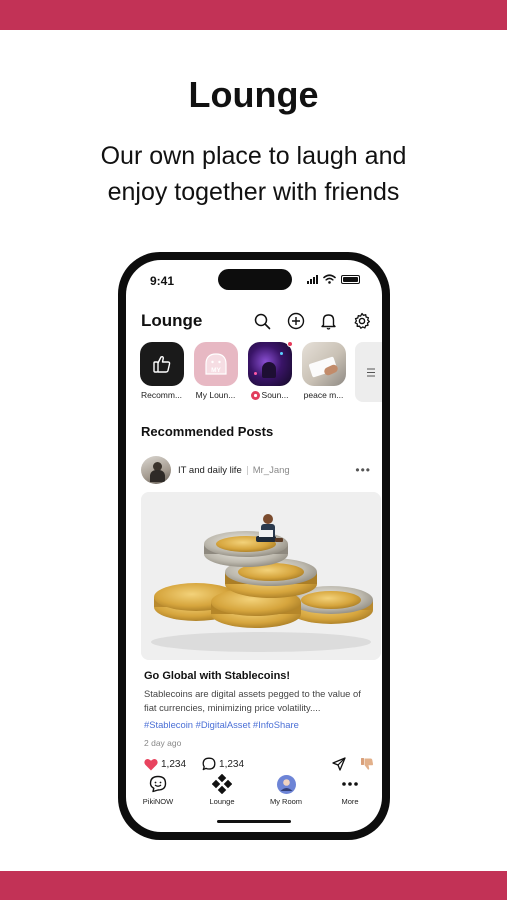 The height and width of the screenshot is (900, 507). What do you see at coordinates (353, 764) in the screenshot?
I see `post-secondary-actions` at bounding box center [353, 764].